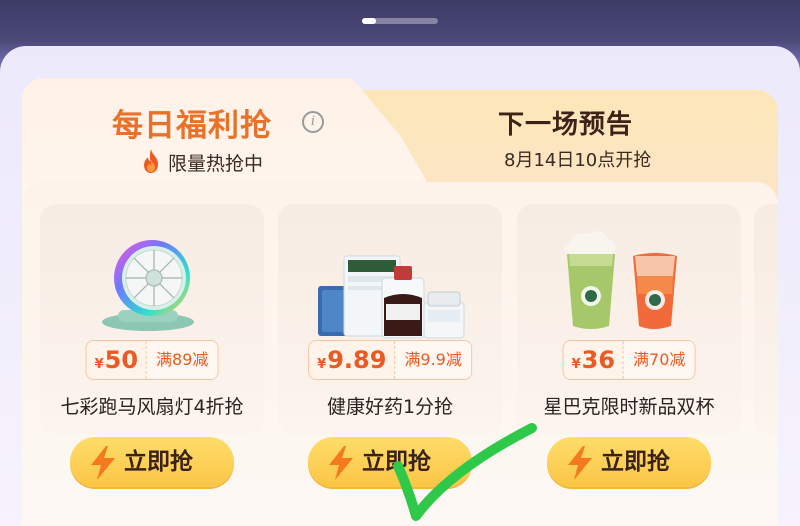 The image size is (800, 526). What do you see at coordinates (432, 360) in the screenshot?
I see `coupon-threshold: 满9.9减` at bounding box center [432, 360].